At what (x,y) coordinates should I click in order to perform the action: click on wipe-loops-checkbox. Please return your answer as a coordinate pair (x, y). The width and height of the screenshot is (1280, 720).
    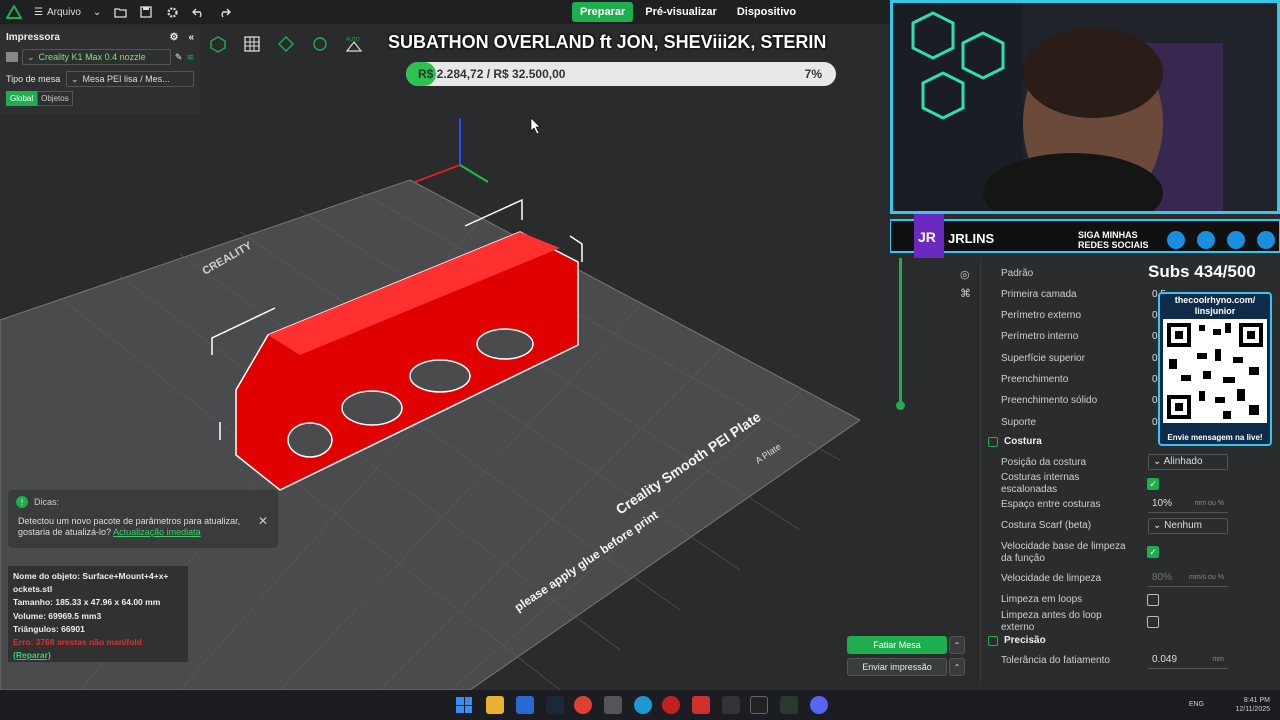
    Looking at the image, I should click on (1153, 600).